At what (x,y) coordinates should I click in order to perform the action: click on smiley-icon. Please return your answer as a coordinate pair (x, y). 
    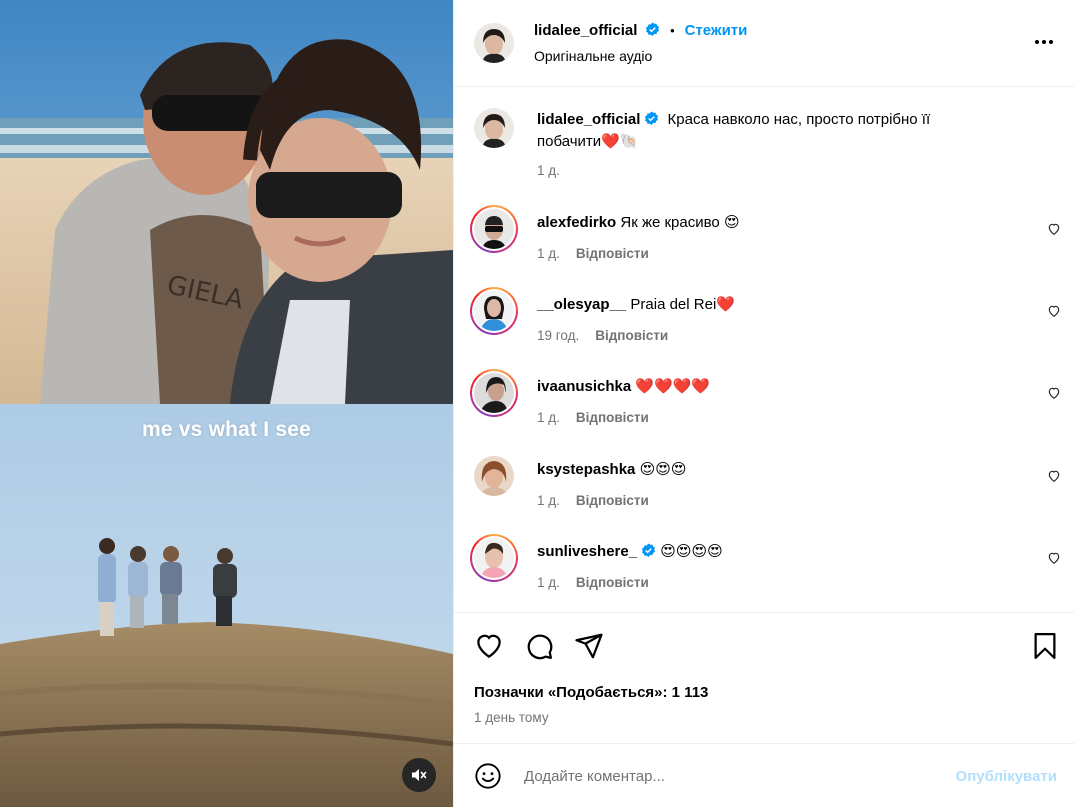
    Looking at the image, I should click on (488, 776).